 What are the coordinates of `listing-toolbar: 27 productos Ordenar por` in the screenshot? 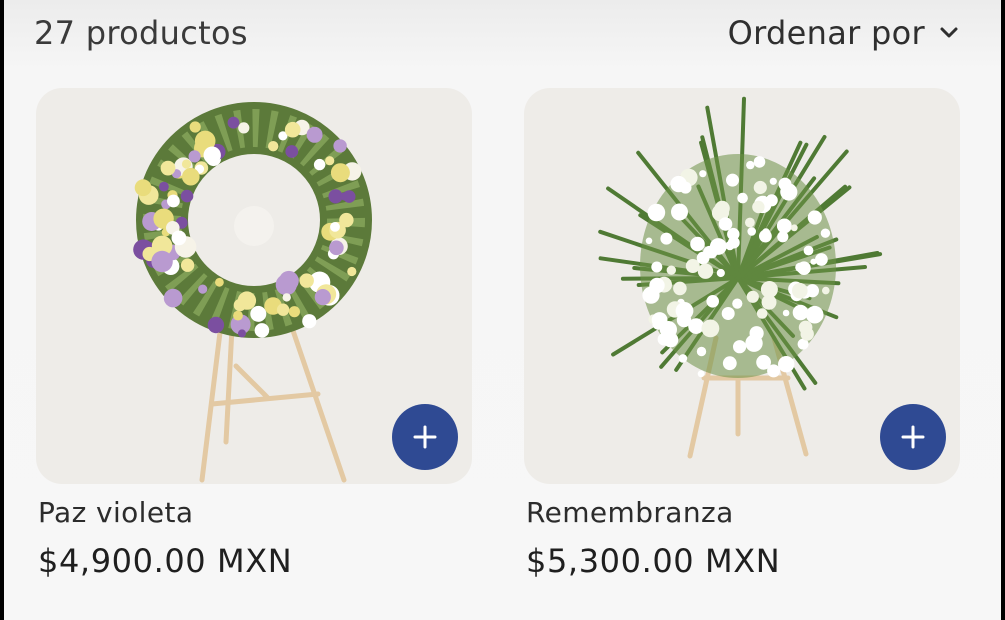 It's located at (502, 36).